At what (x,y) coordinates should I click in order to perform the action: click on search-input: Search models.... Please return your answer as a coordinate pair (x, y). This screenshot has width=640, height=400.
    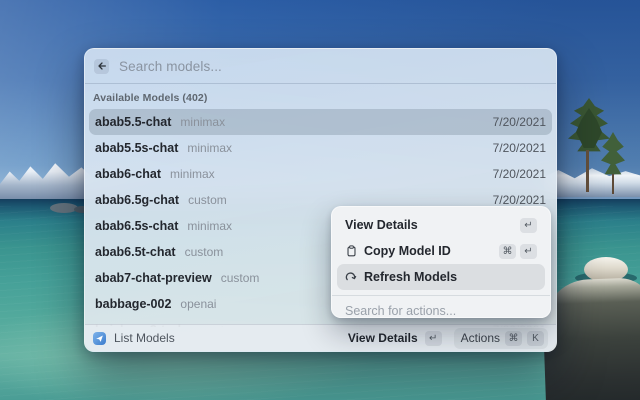
    Looking at the image, I should click on (170, 66).